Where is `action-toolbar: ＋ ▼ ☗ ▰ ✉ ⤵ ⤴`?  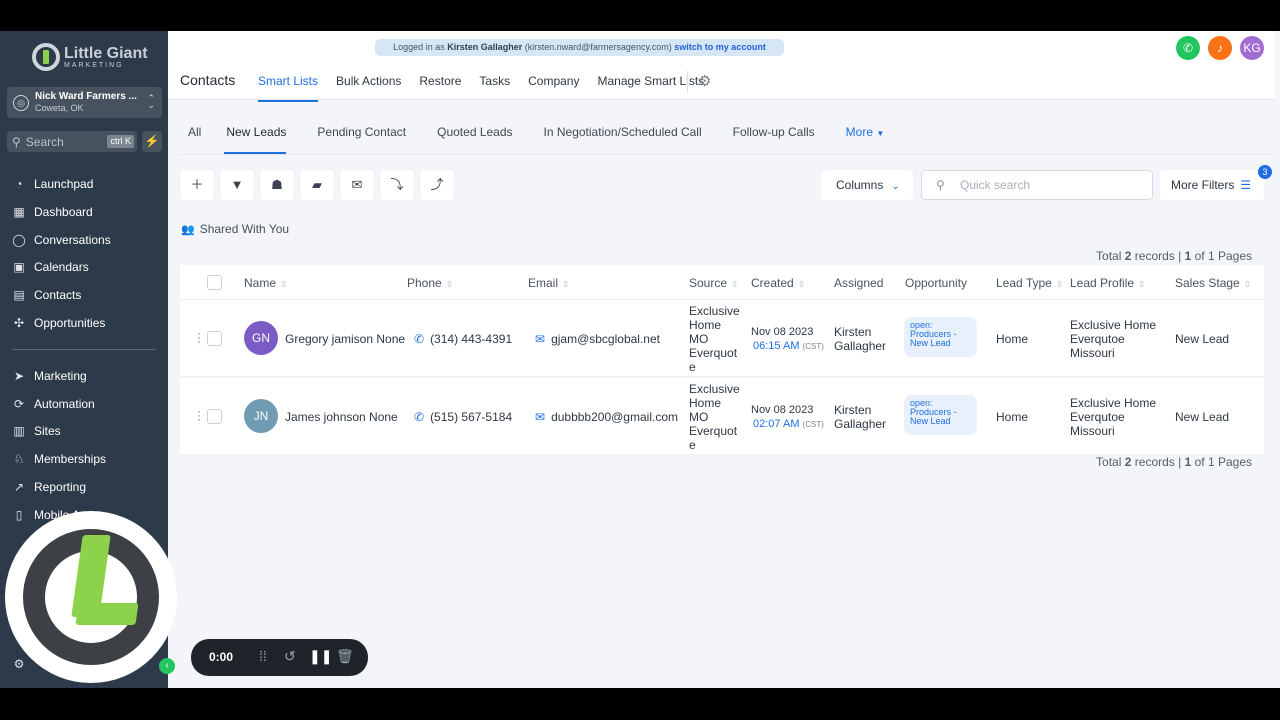
action-toolbar: ＋ ▼ ☗ ▰ ✉ ⤵ ⤴ is located at coordinates (317, 185).